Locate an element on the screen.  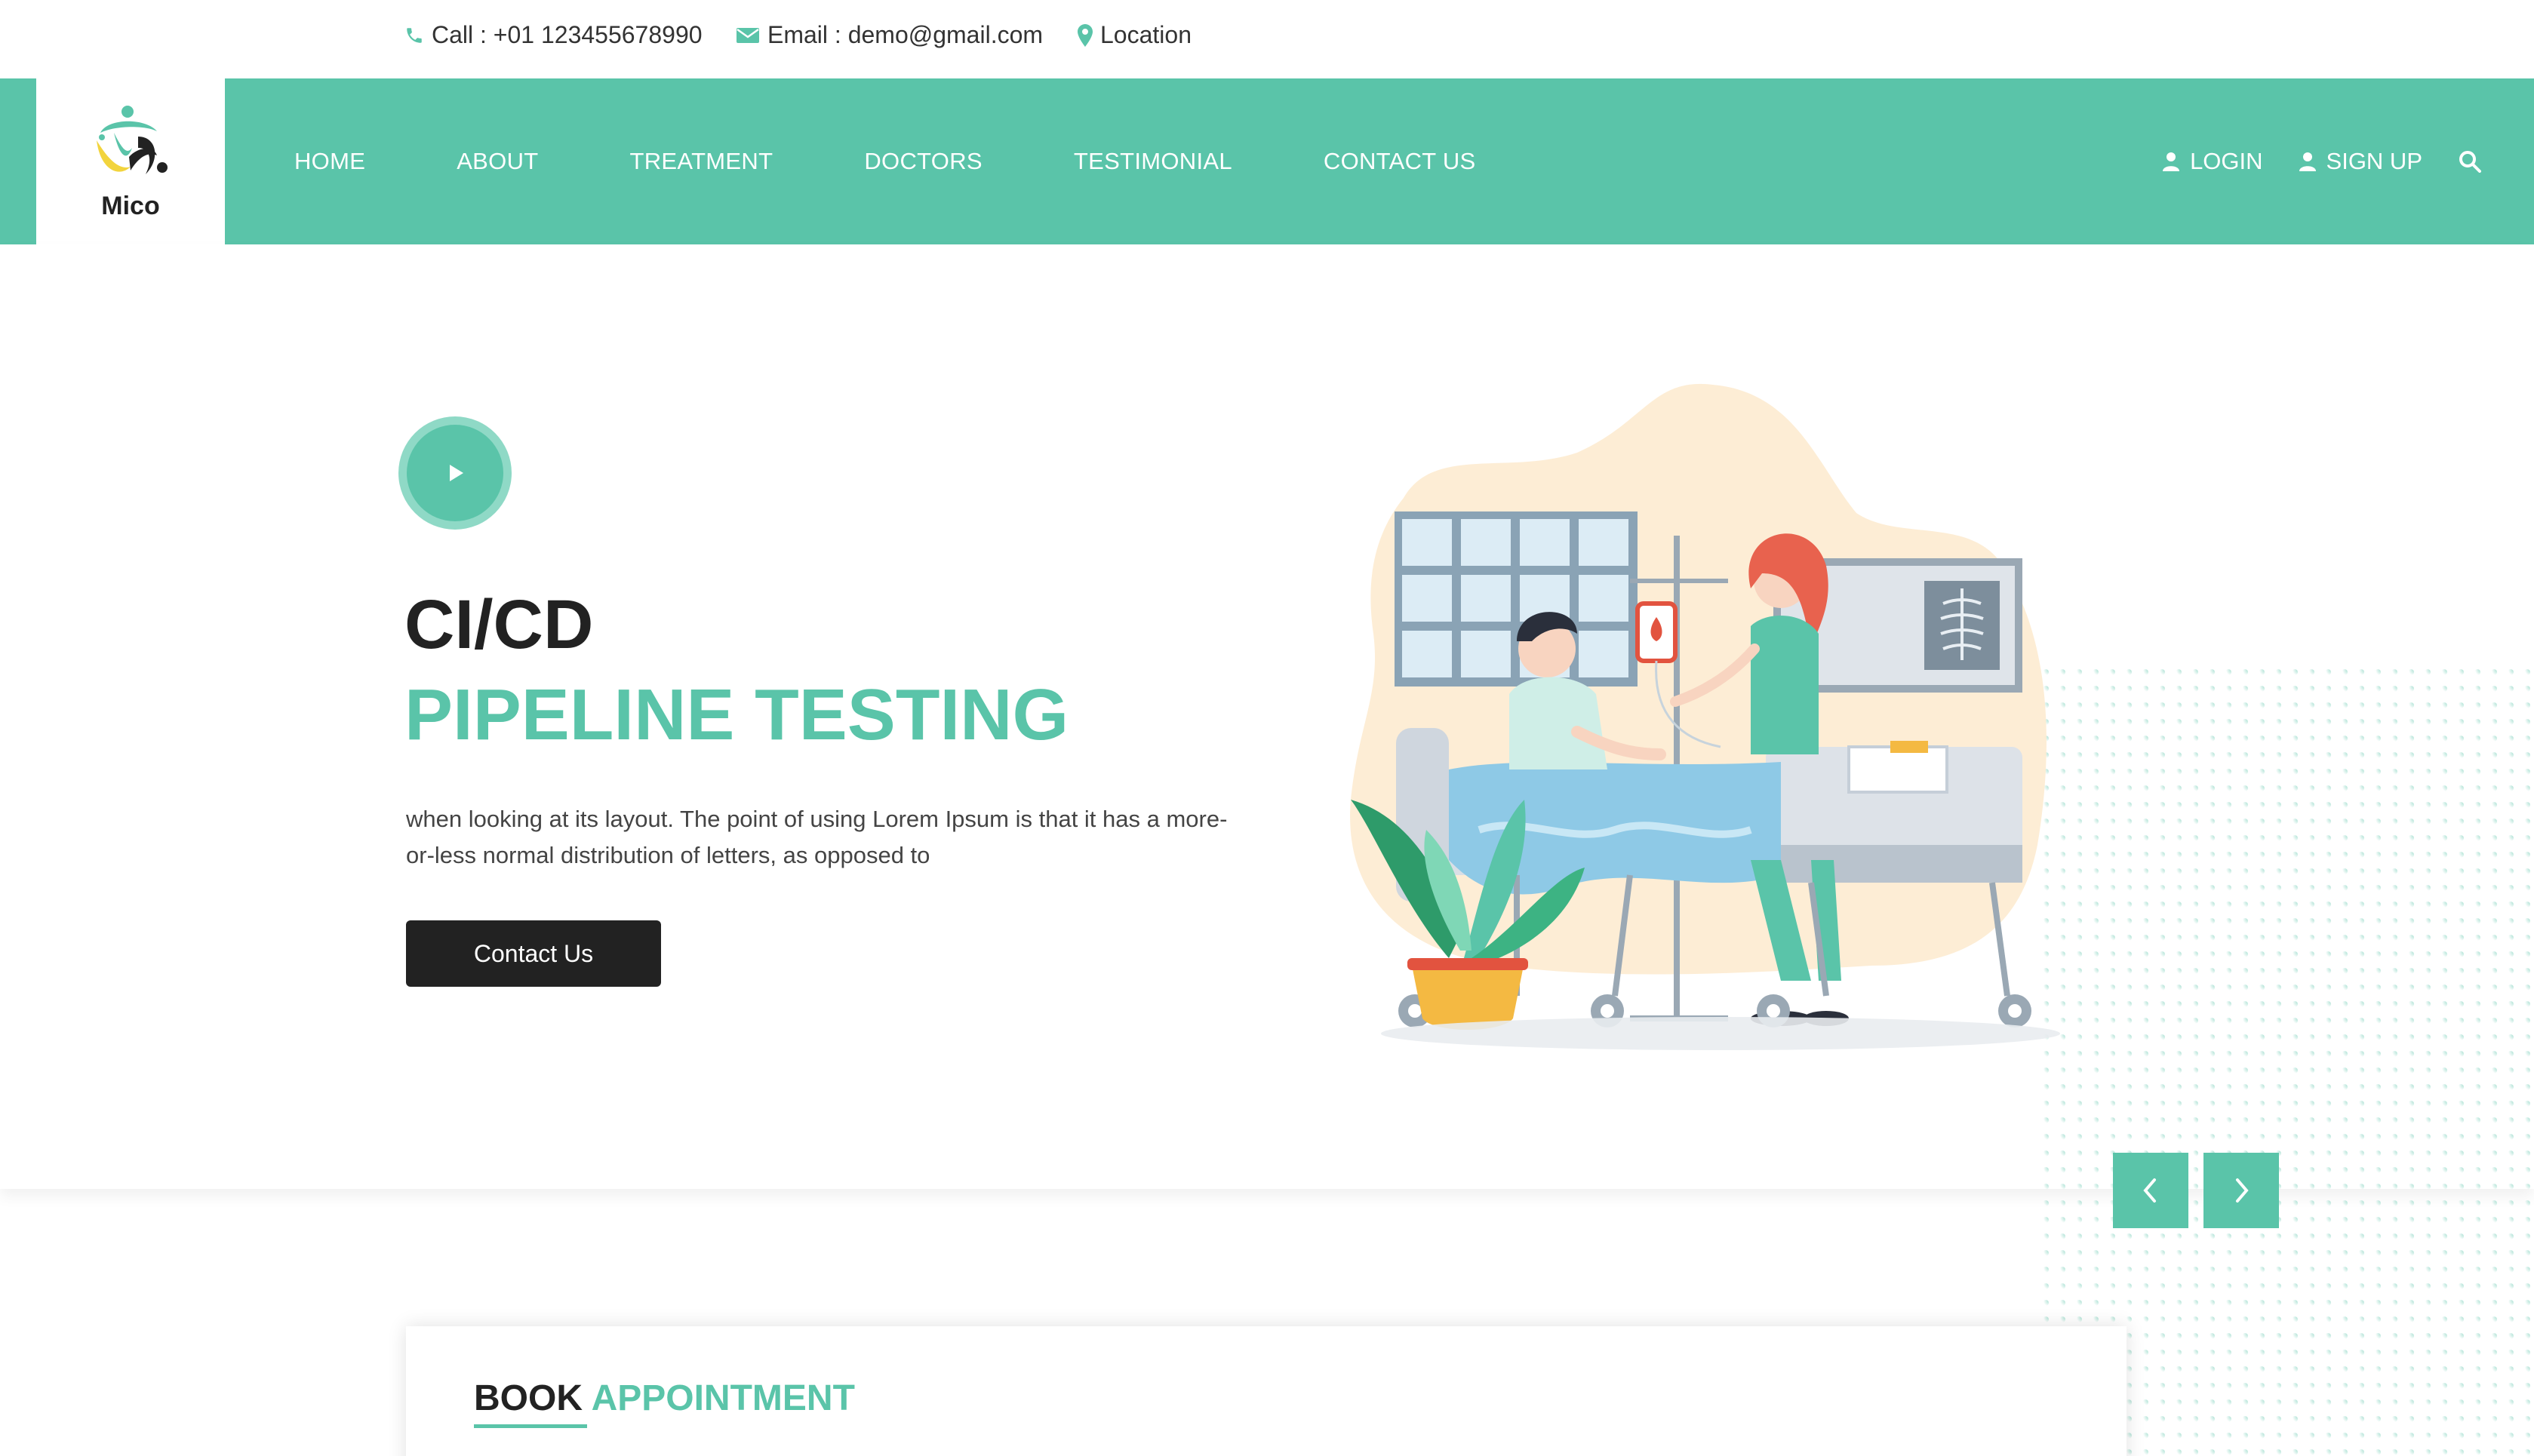
phone-text: Call : +01 123455678990 is located at coordinates (567, 34).